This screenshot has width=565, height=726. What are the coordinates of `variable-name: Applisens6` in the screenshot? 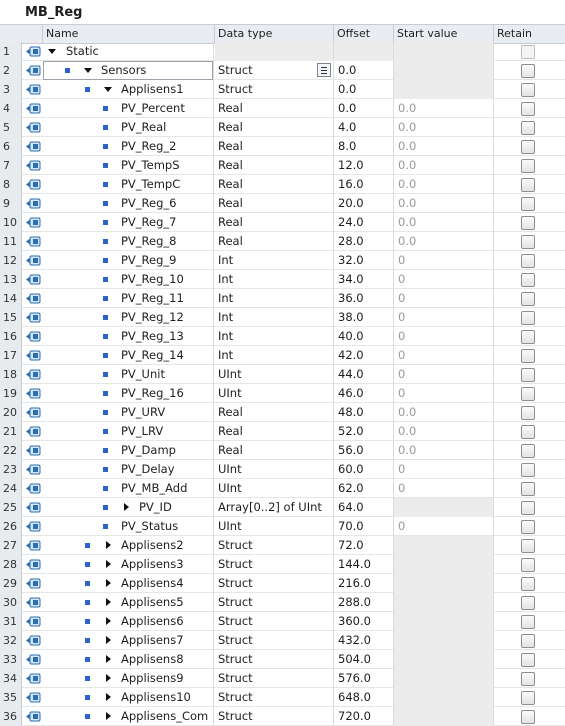 It's located at (152, 621).